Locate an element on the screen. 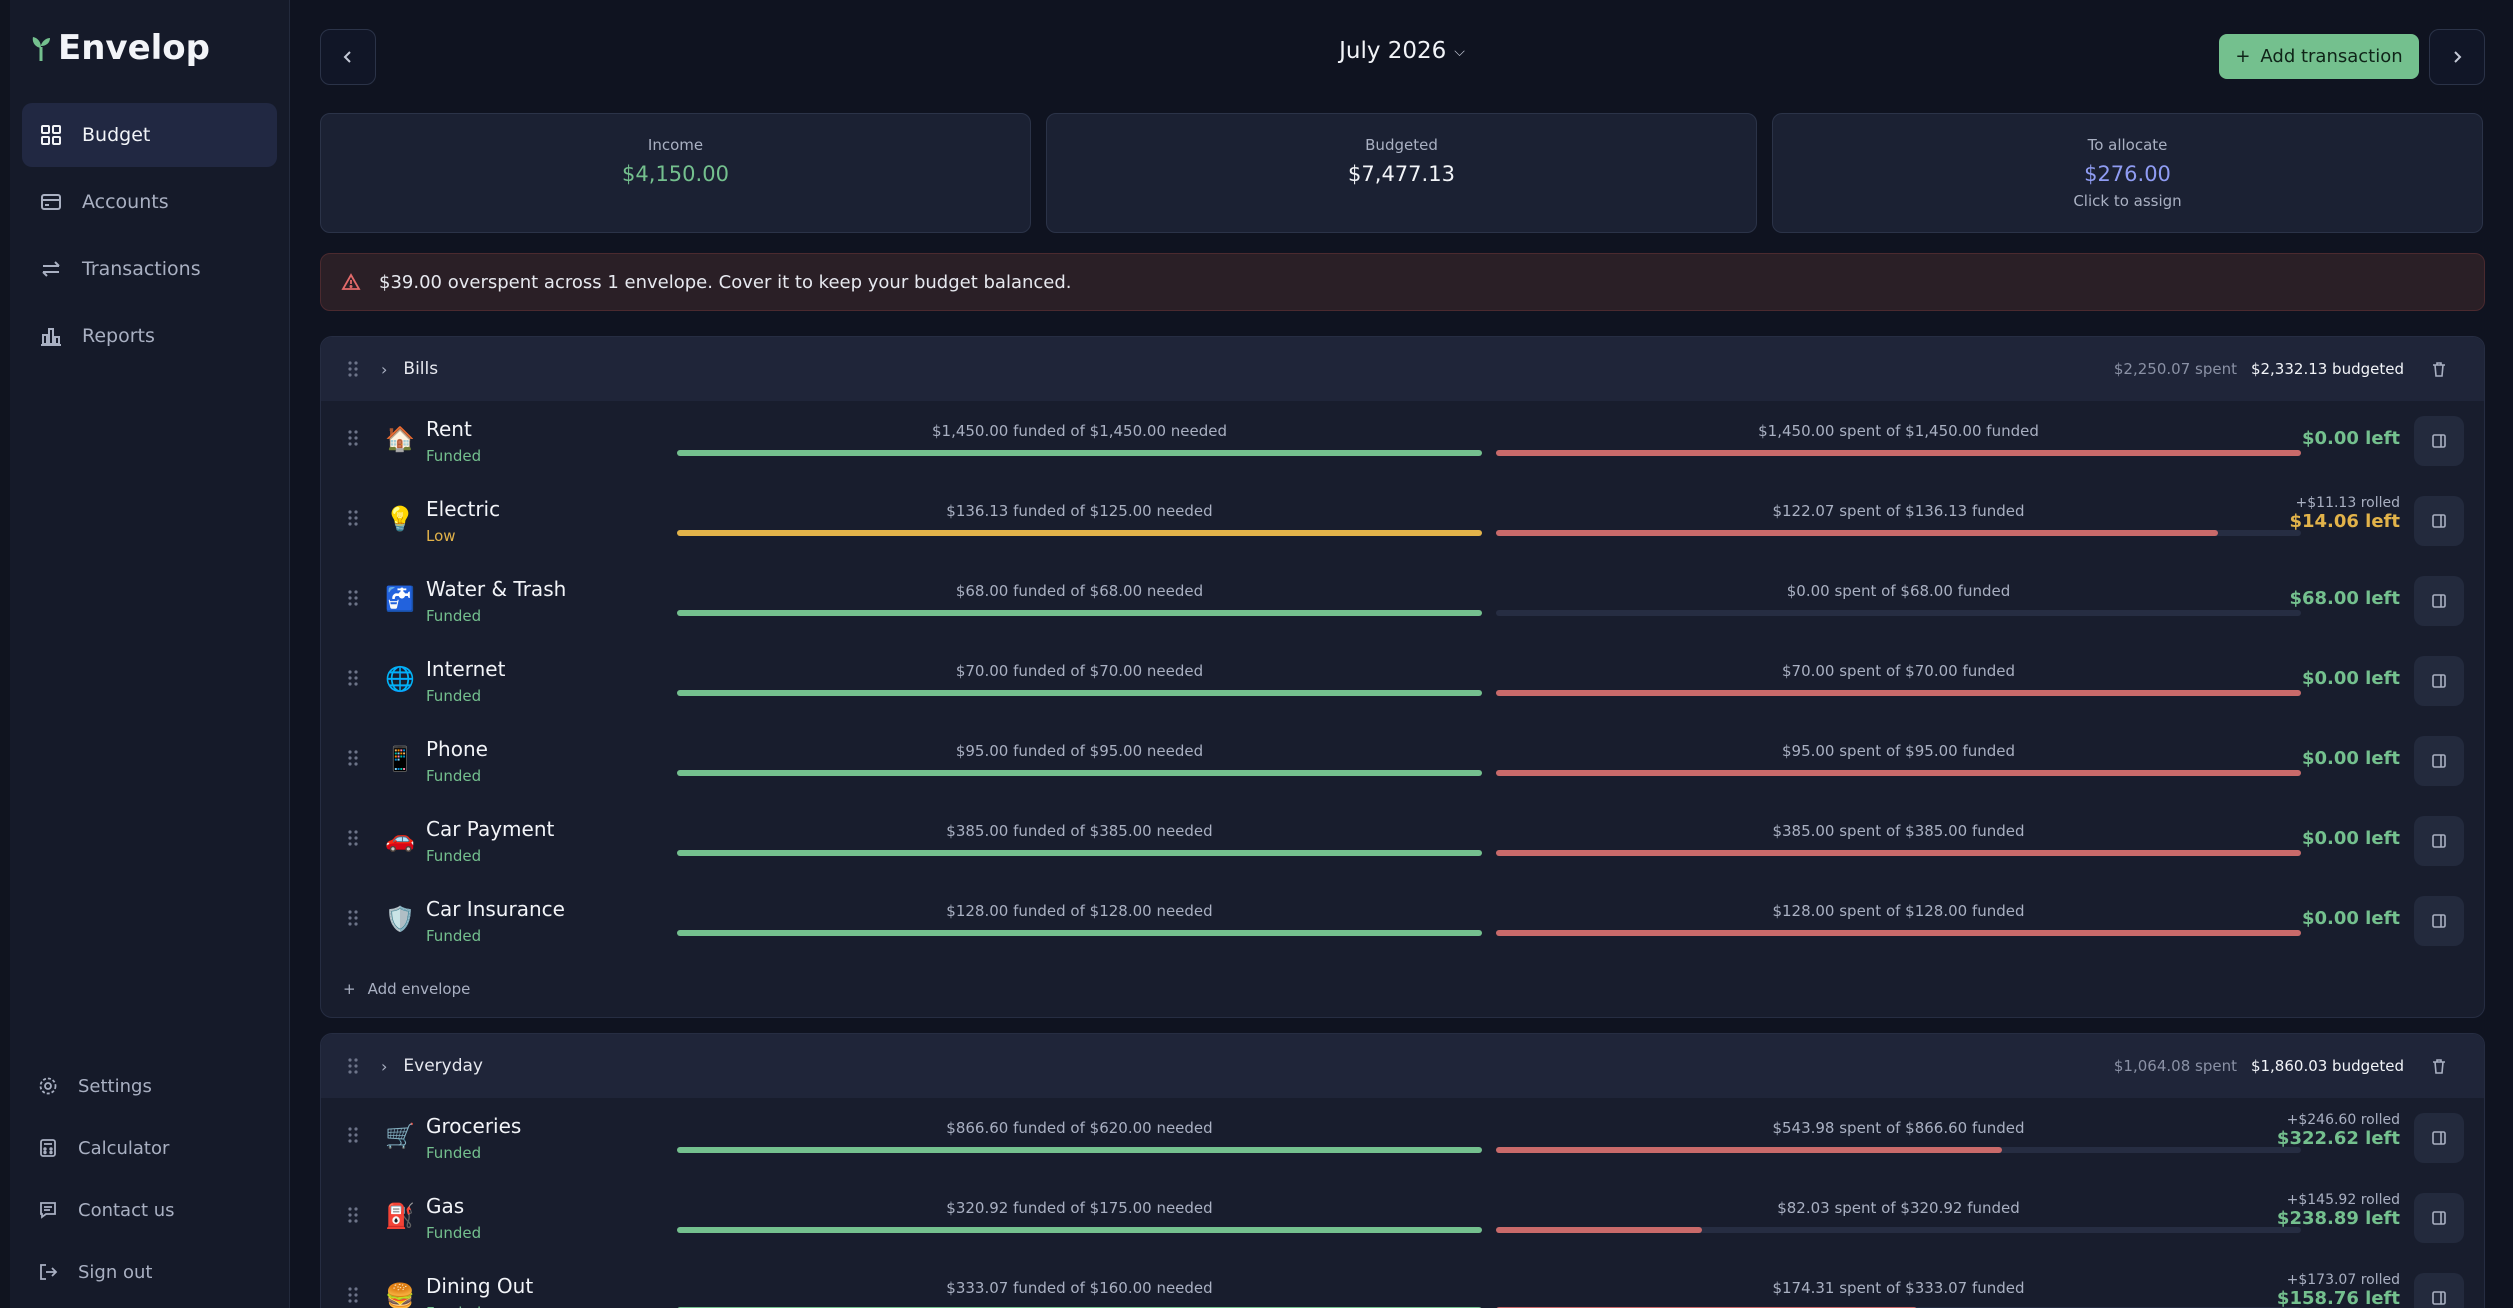 The height and width of the screenshot is (1308, 2513). to-allocate-label: To allocate is located at coordinates (2127, 145).